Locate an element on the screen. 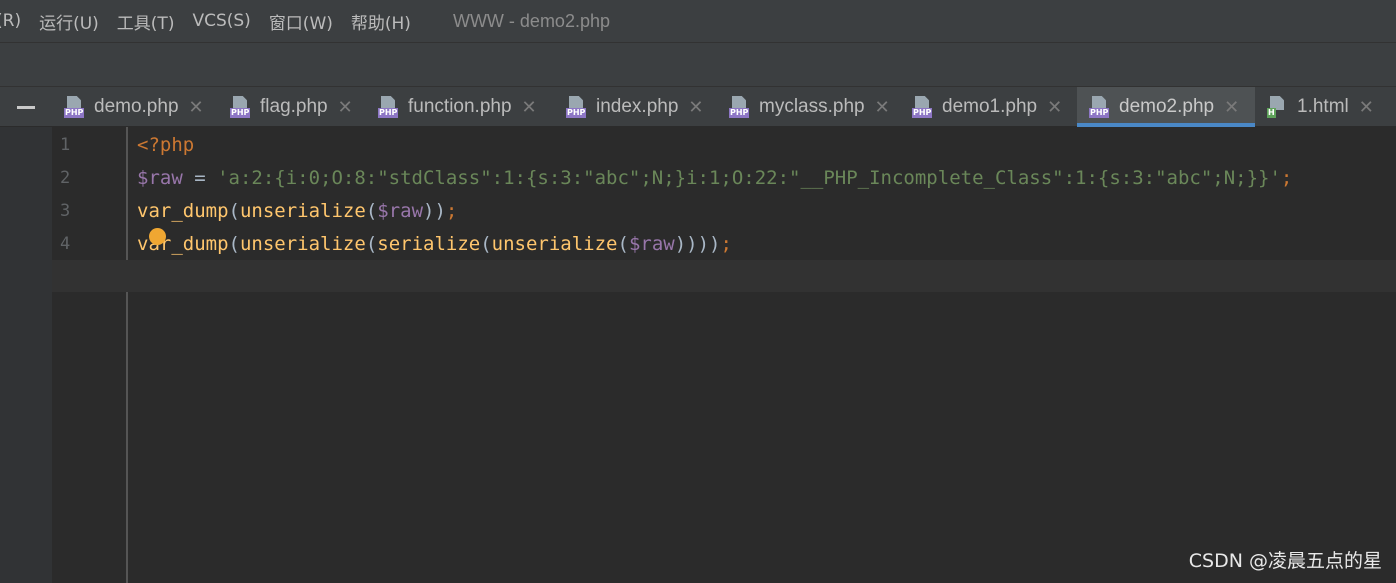 The height and width of the screenshot is (583, 1396). line-number: 2 is located at coordinates (65, 178).